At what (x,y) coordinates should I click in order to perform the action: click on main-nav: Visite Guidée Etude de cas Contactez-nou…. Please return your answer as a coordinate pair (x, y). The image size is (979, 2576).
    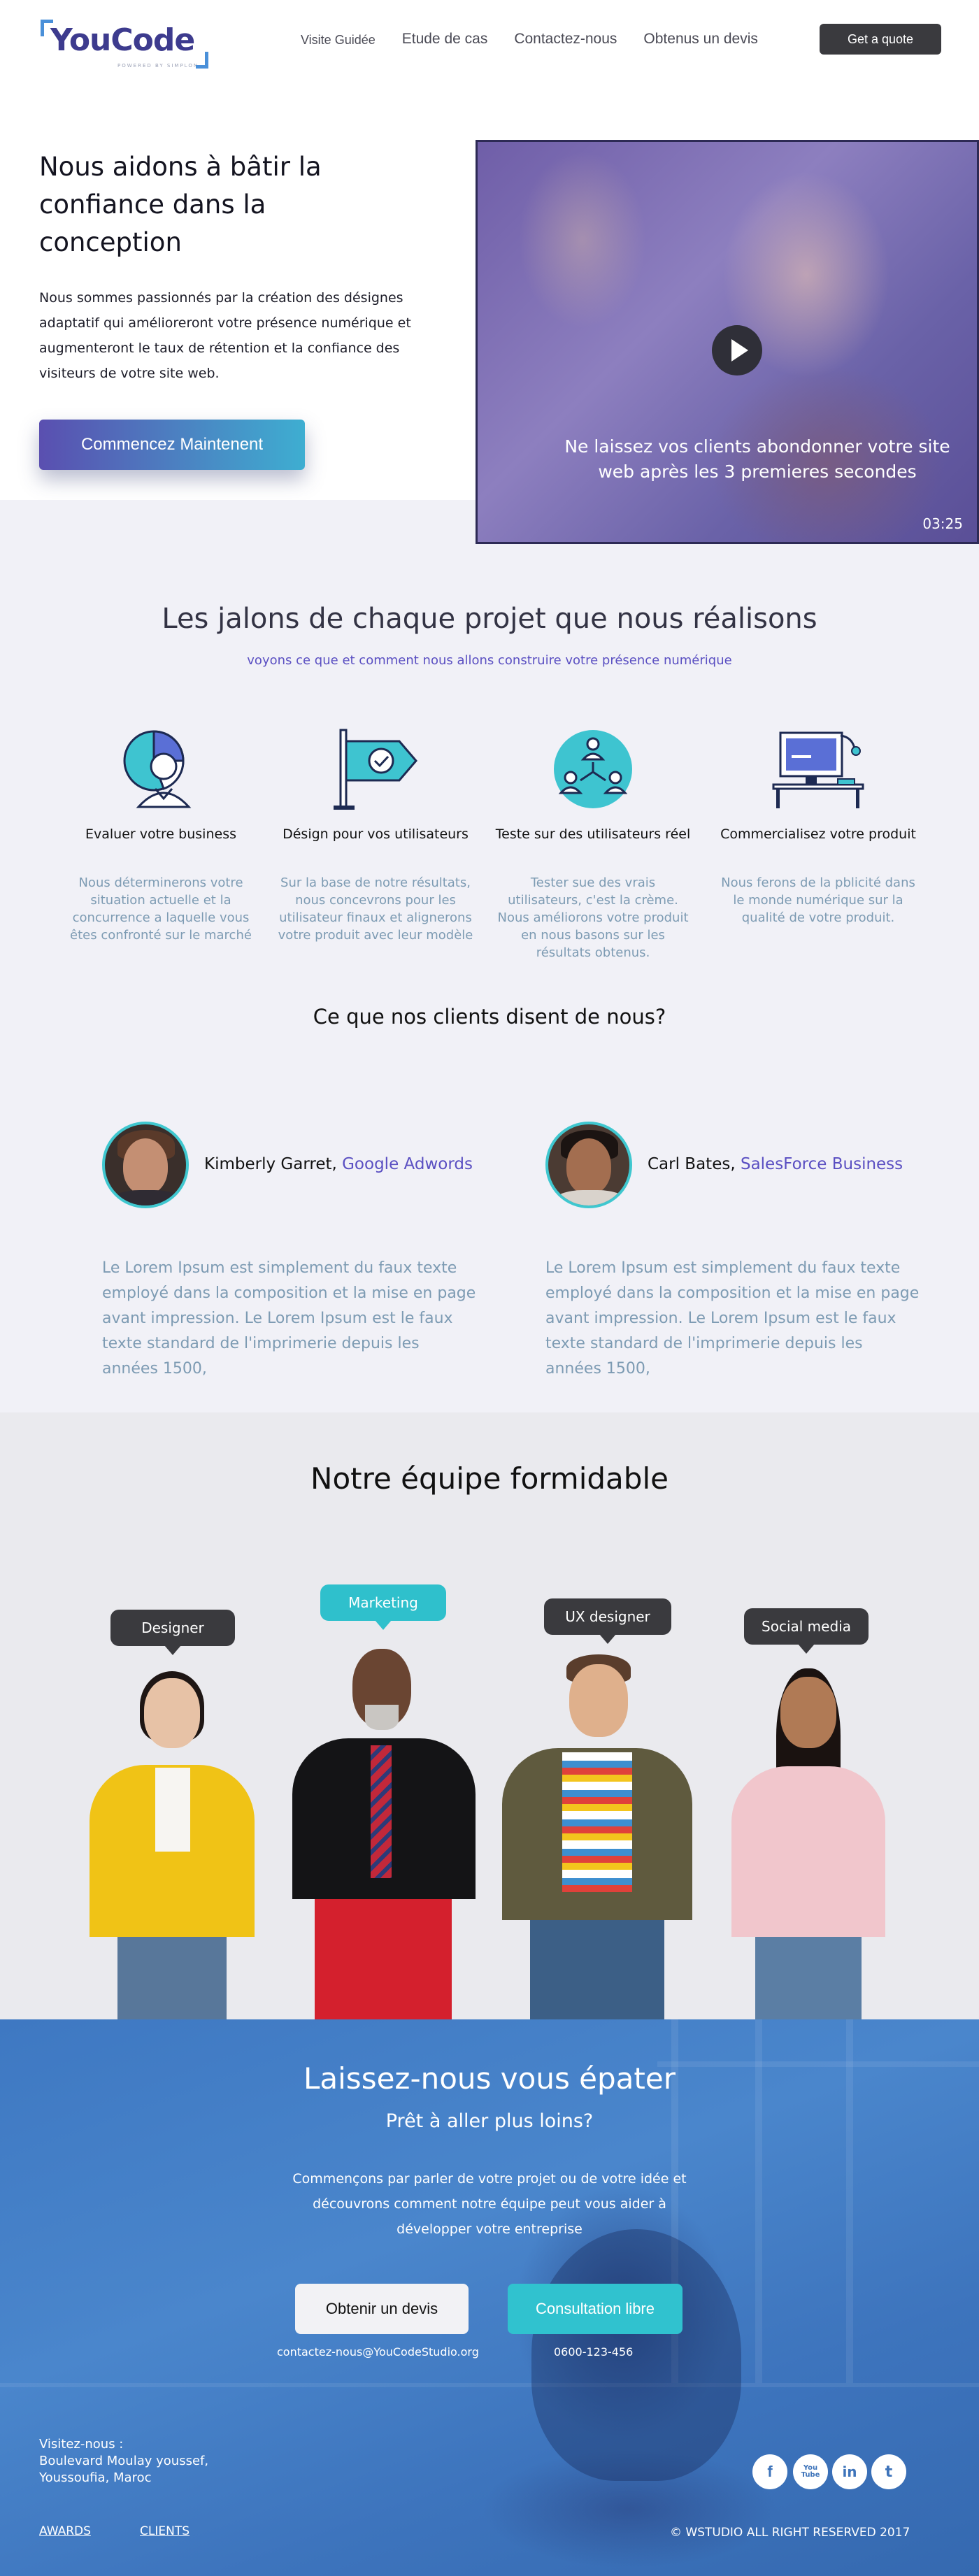
    Looking at the image, I should click on (543, 39).